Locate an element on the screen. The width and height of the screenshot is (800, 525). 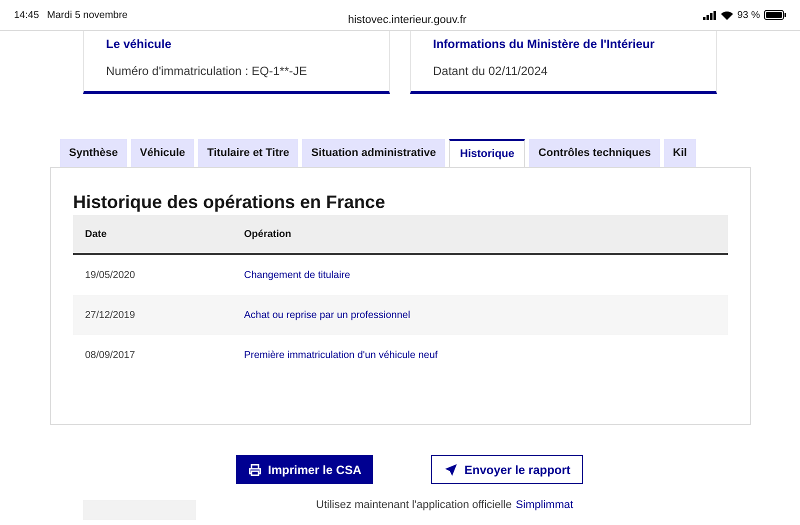
battery-icon is located at coordinates (775, 15).